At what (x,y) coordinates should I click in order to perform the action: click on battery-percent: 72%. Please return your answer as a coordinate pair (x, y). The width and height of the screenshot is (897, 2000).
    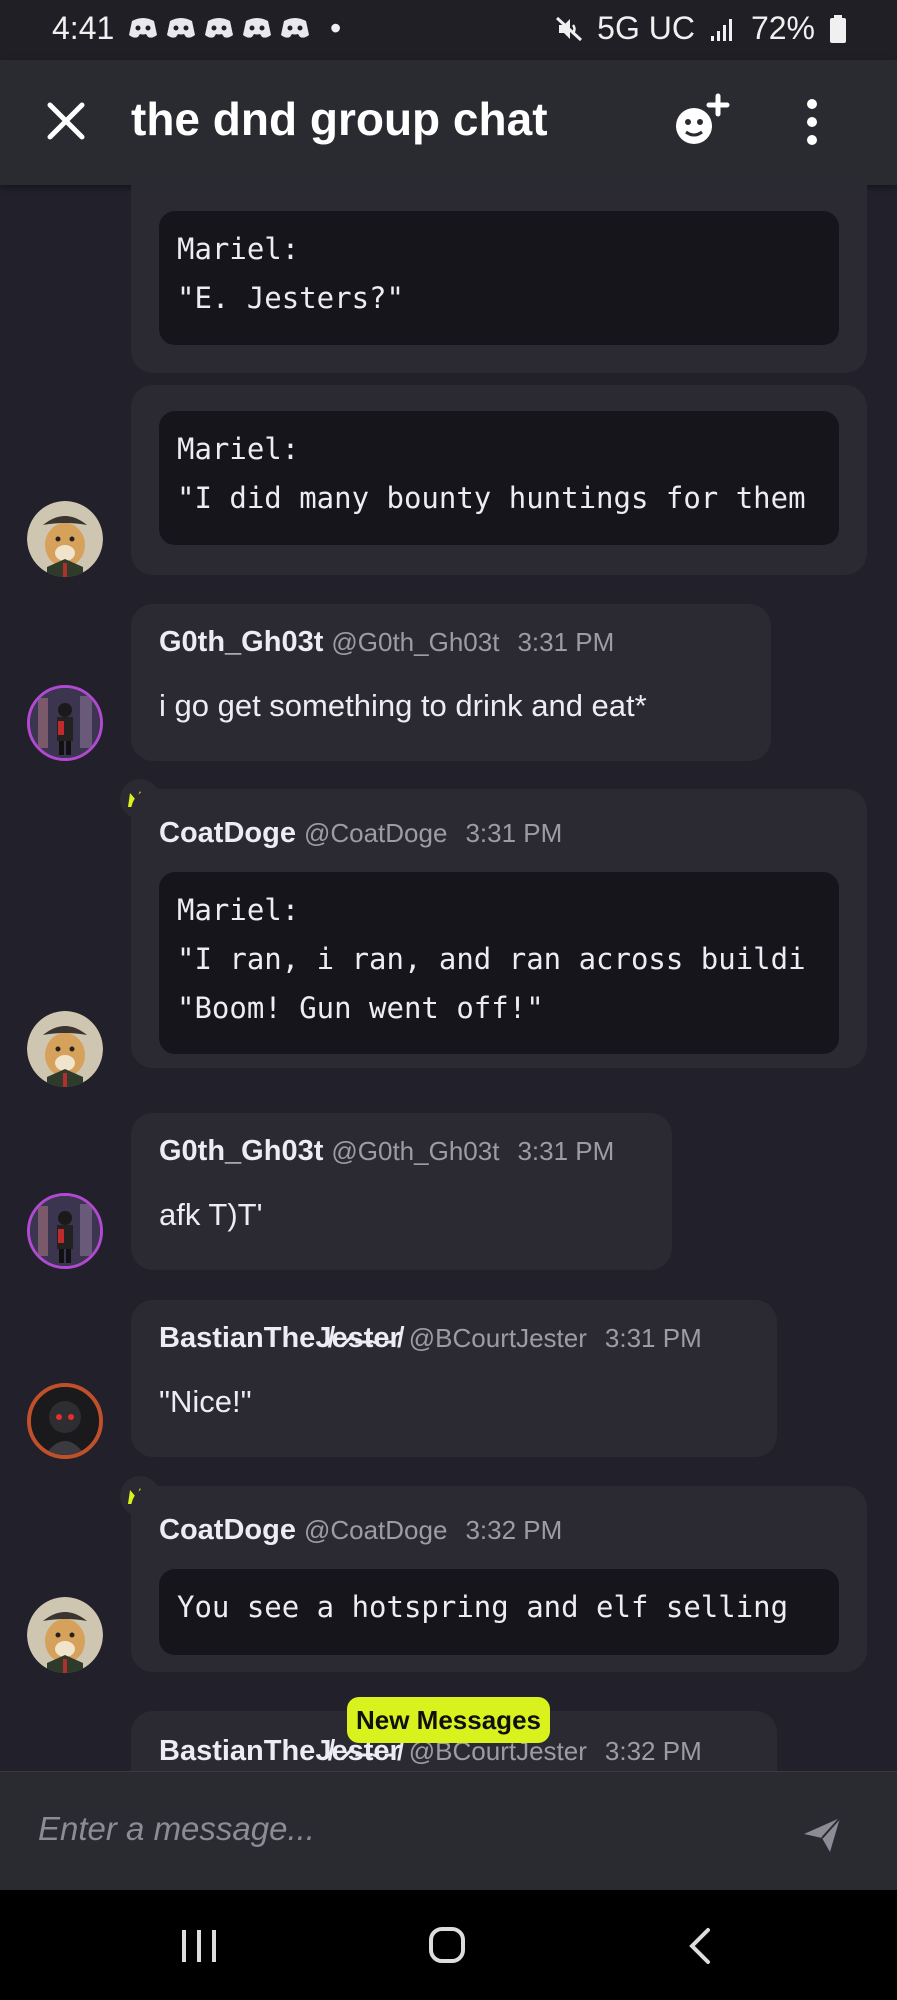
    Looking at the image, I should click on (782, 28).